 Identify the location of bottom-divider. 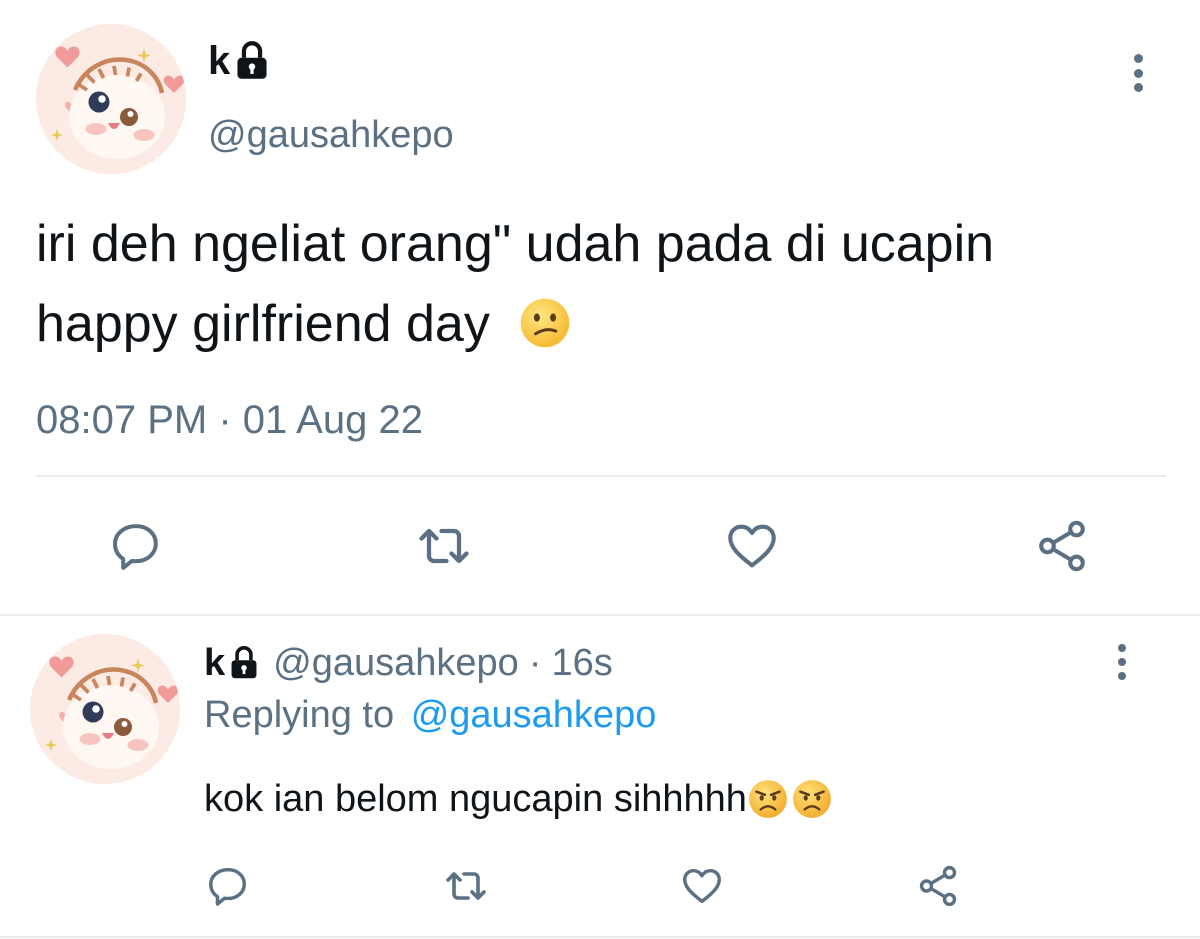
(600, 937).